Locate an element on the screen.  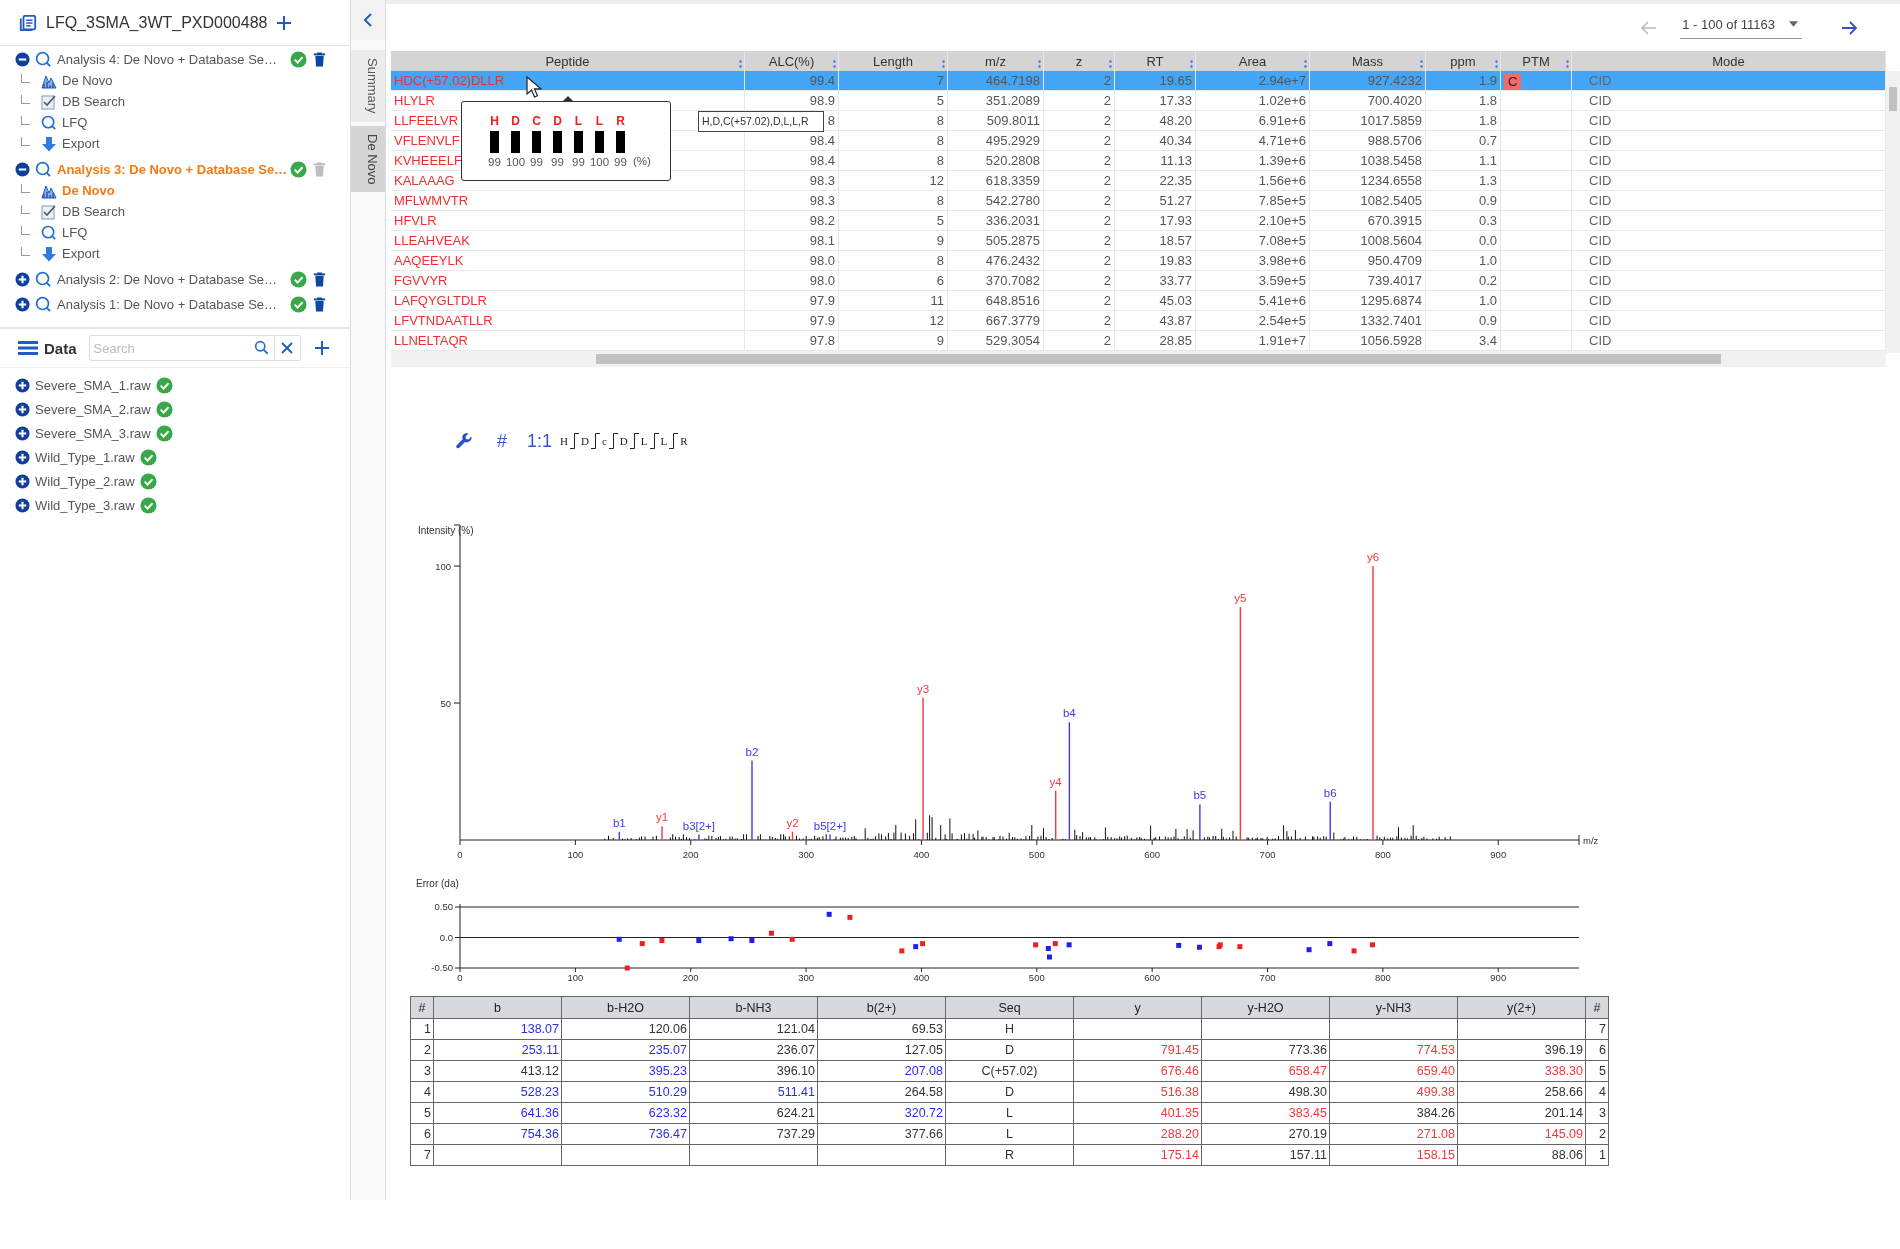
table-cell: D is located at coordinates (1009, 1050).